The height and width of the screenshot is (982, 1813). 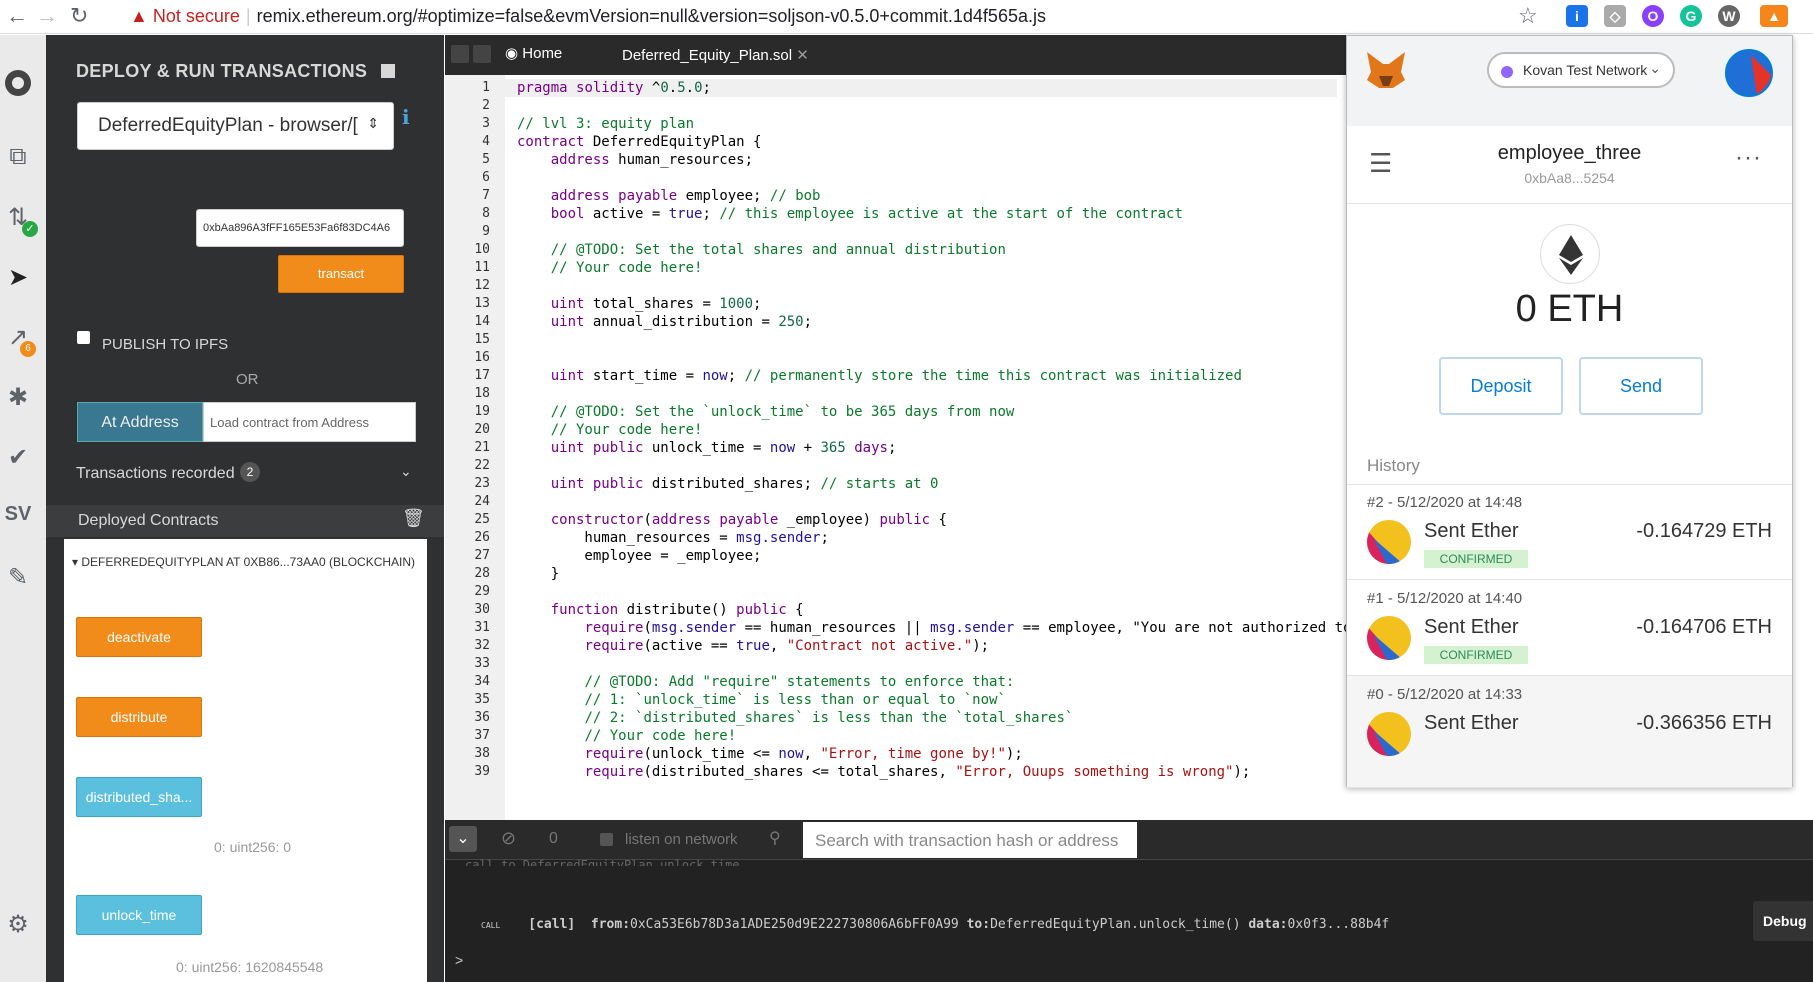 What do you see at coordinates (482, 54) in the screenshot?
I see `scroll-right-icon` at bounding box center [482, 54].